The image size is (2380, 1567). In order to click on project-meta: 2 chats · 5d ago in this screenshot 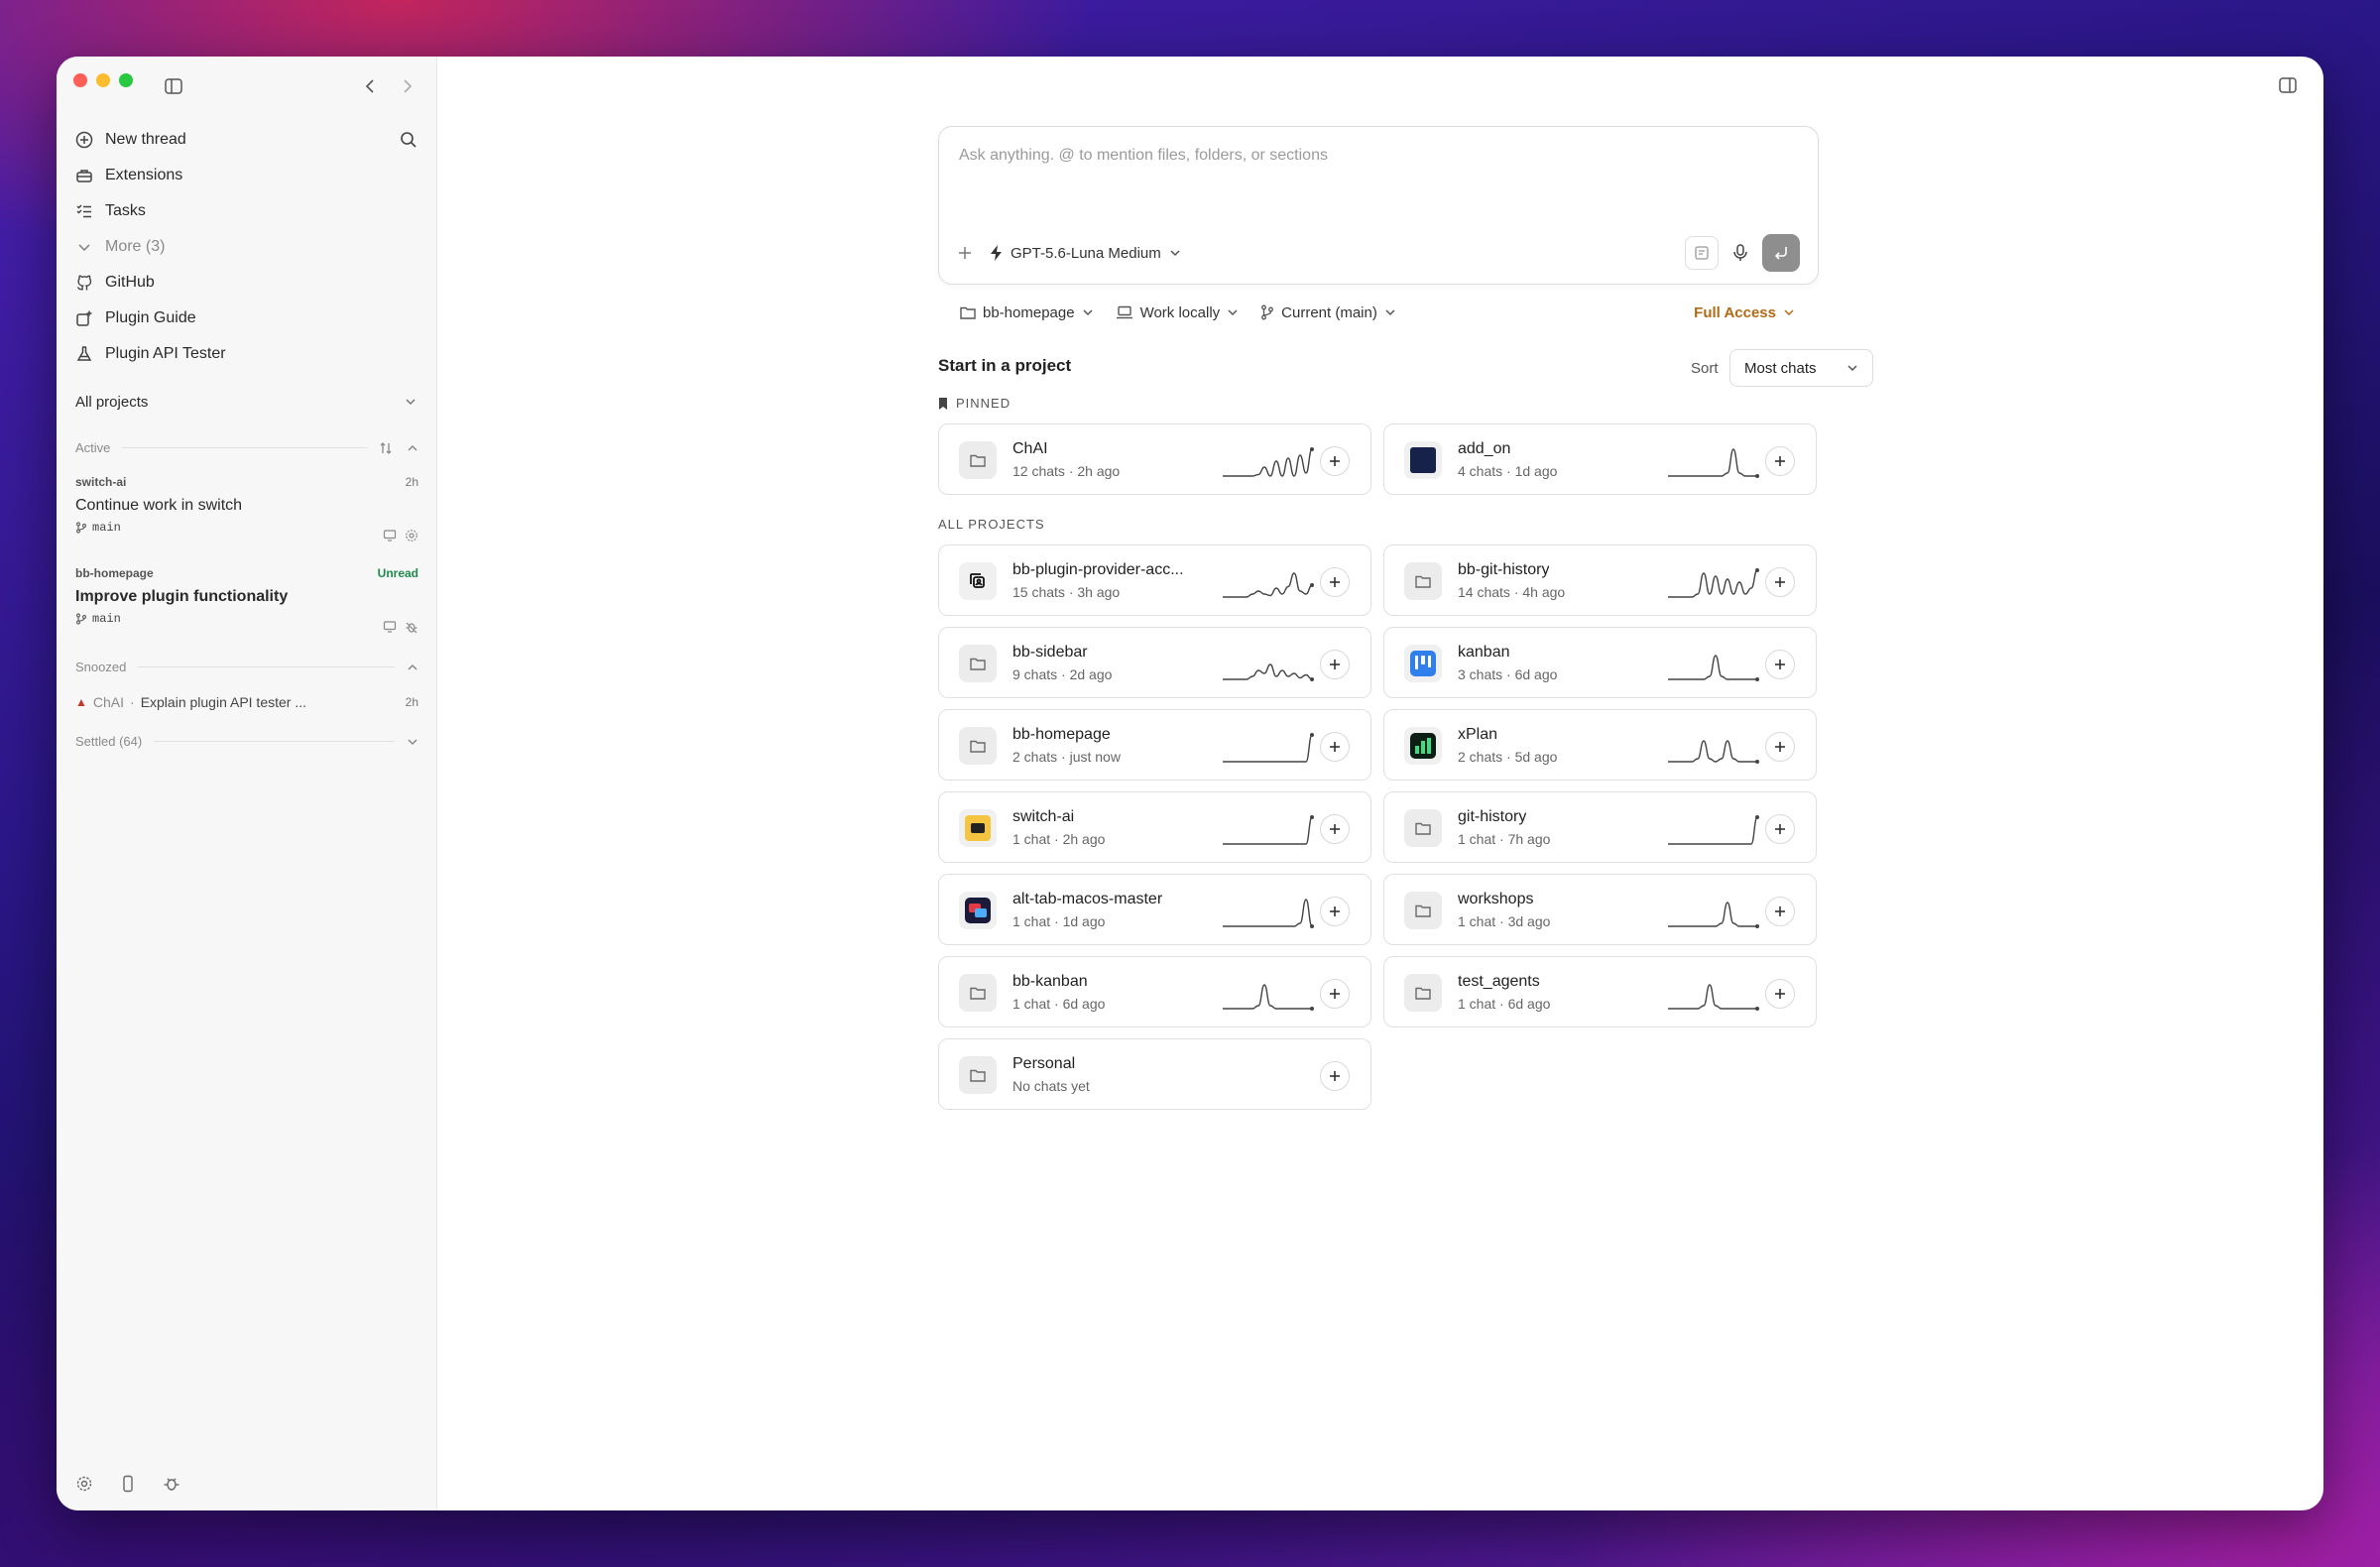, I will do `click(1508, 757)`.